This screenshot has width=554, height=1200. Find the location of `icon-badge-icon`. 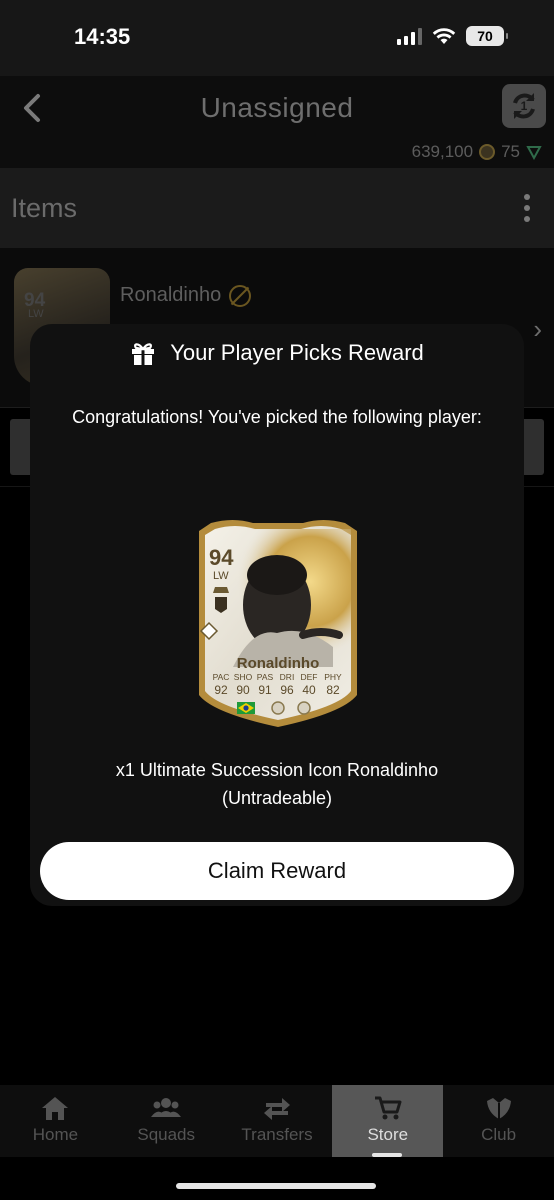

icon-badge-icon is located at coordinates (278, 708).